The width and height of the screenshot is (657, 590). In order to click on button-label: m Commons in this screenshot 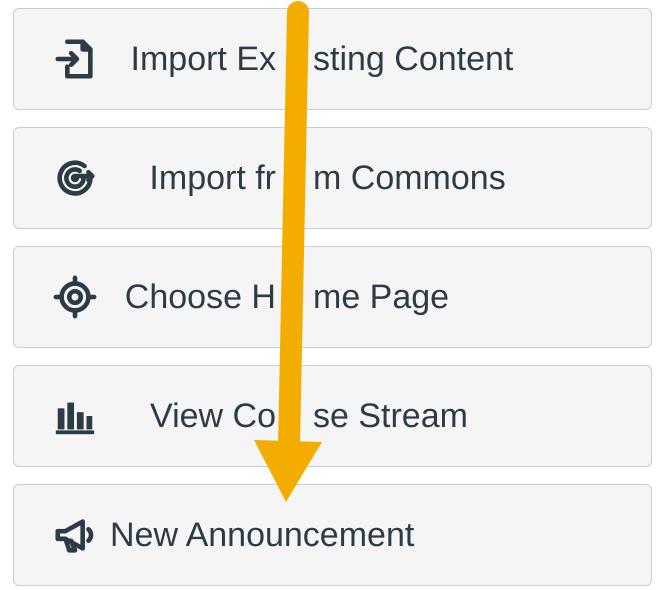, I will do `click(409, 178)`.